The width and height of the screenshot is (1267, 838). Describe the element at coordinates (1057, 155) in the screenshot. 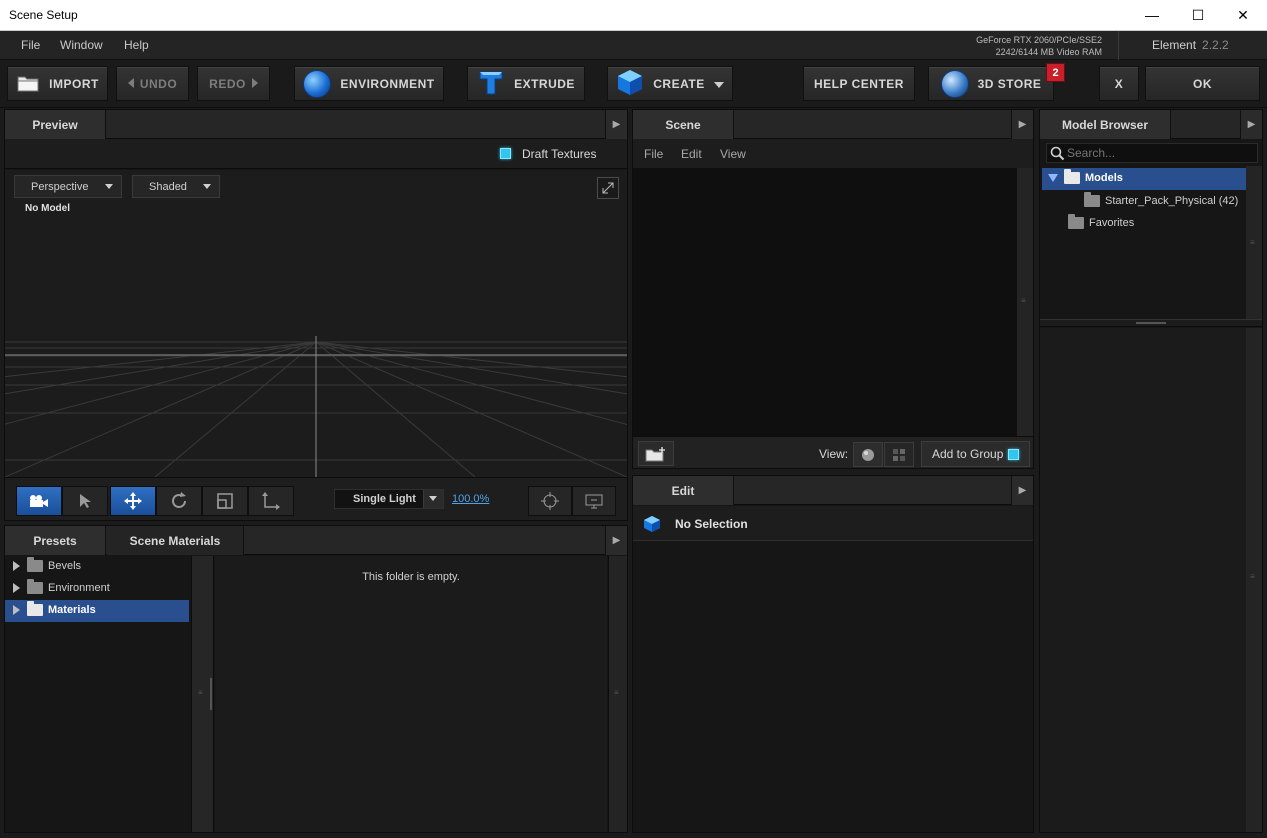

I see `search-icon` at that location.